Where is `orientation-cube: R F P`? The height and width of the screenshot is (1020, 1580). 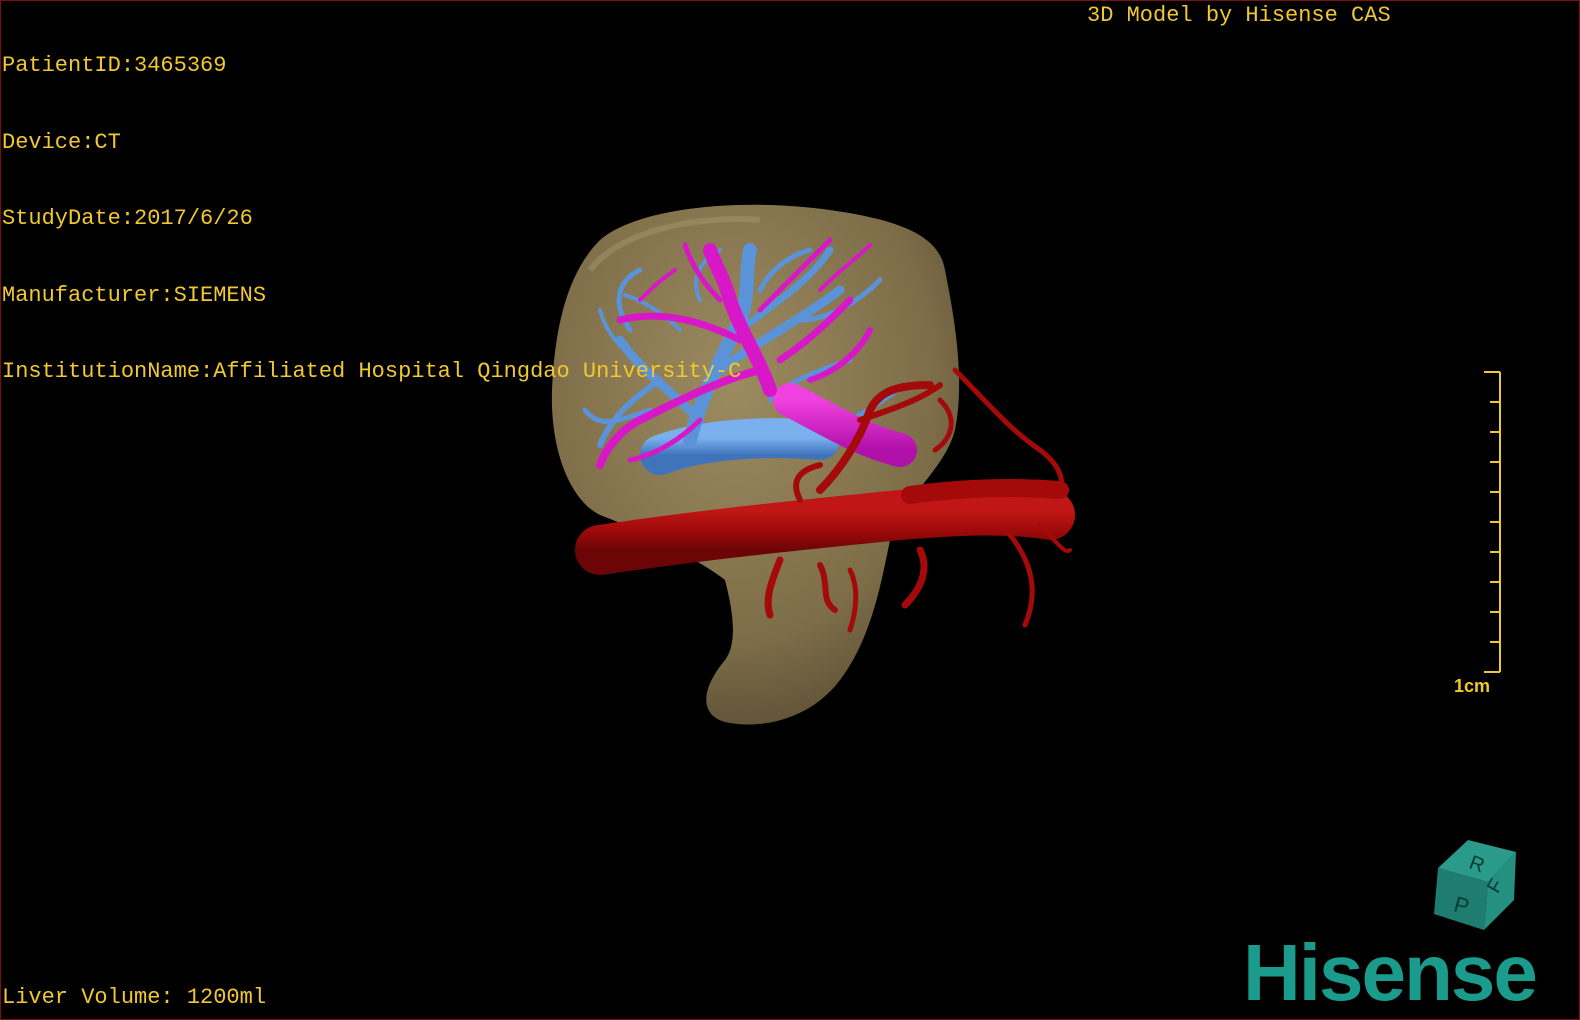 orientation-cube: R F P is located at coordinates (1473, 885).